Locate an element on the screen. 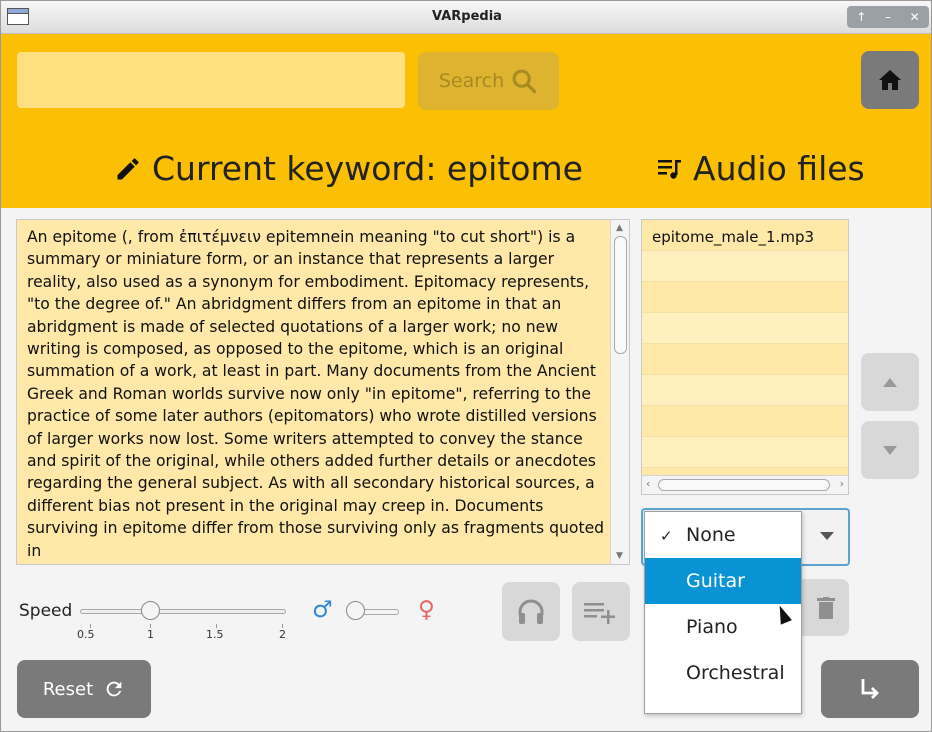  search-button: Search is located at coordinates (488, 81).